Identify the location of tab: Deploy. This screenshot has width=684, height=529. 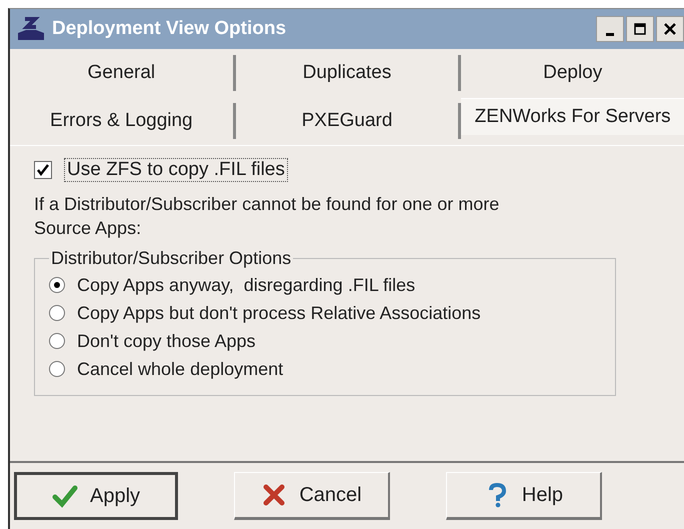
(572, 73).